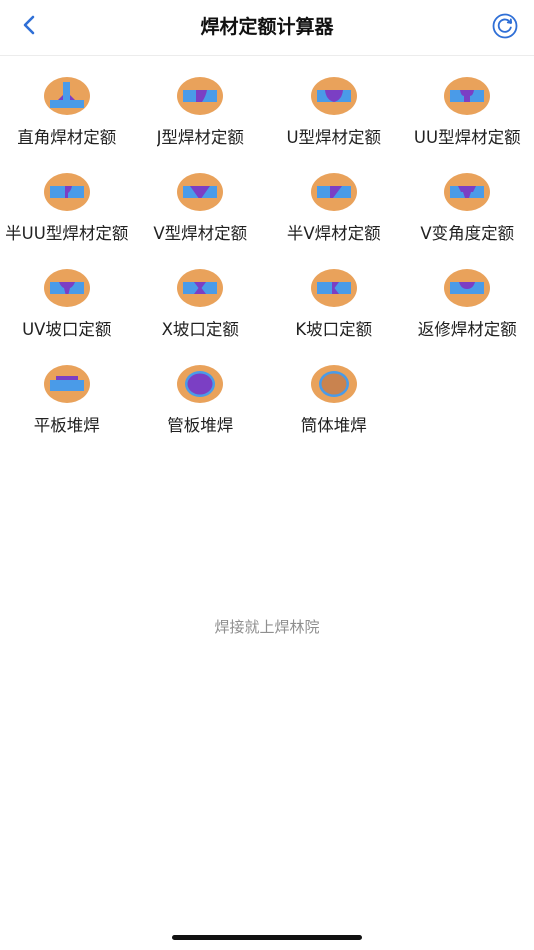 The height and width of the screenshot is (950, 534). Describe the element at coordinates (200, 192) in the screenshot. I see `v-groove-icon` at that location.